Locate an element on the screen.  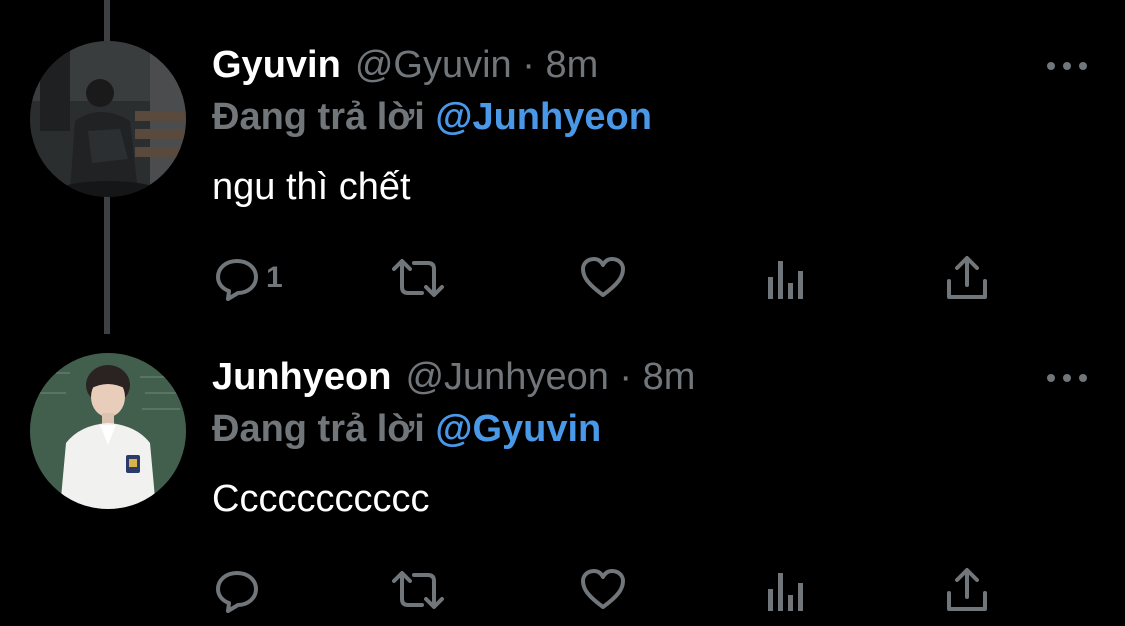
tweet-header: Gyuvin @Gyuvin · 8m is located at coordinates (405, 68).